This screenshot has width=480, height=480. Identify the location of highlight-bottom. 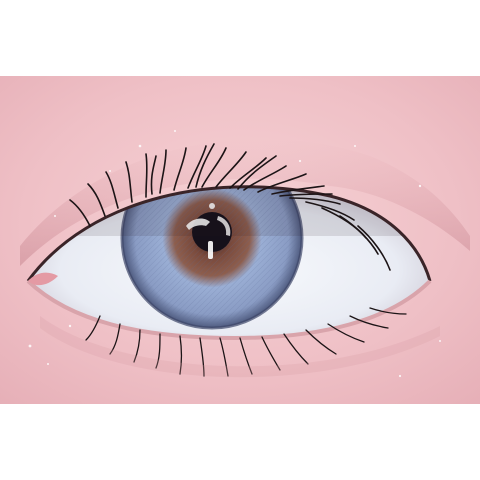
(210, 250).